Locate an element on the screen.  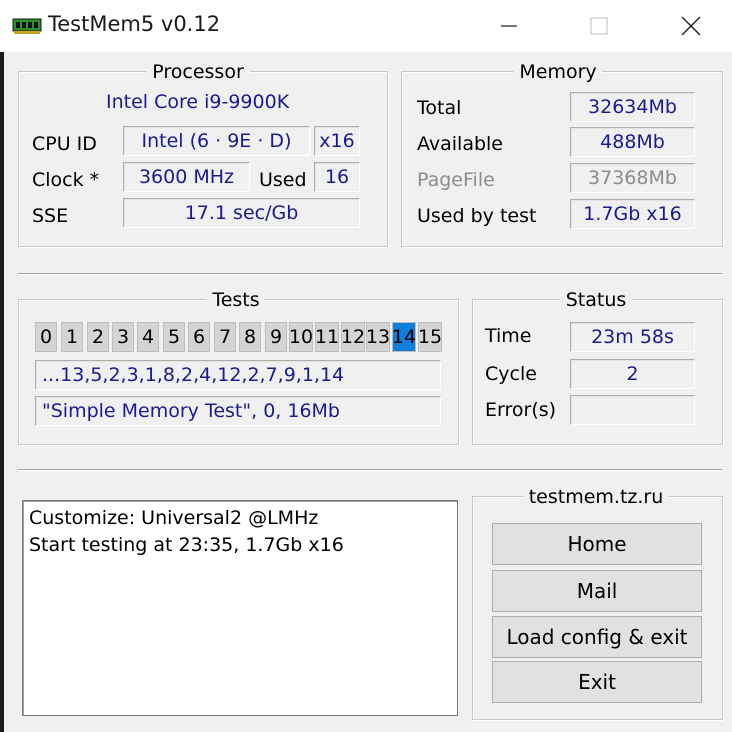
total-label: Total is located at coordinates (439, 108).